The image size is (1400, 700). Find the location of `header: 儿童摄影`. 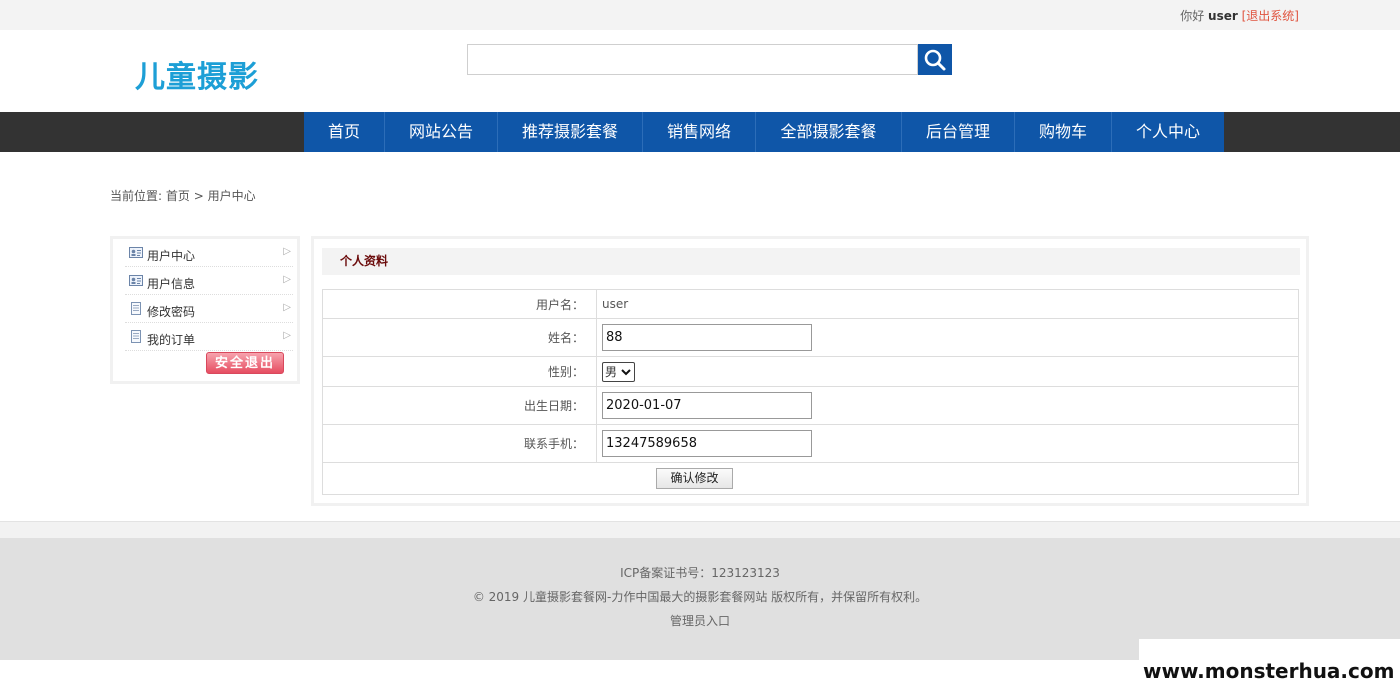

header: 儿童摄影 is located at coordinates (700, 71).